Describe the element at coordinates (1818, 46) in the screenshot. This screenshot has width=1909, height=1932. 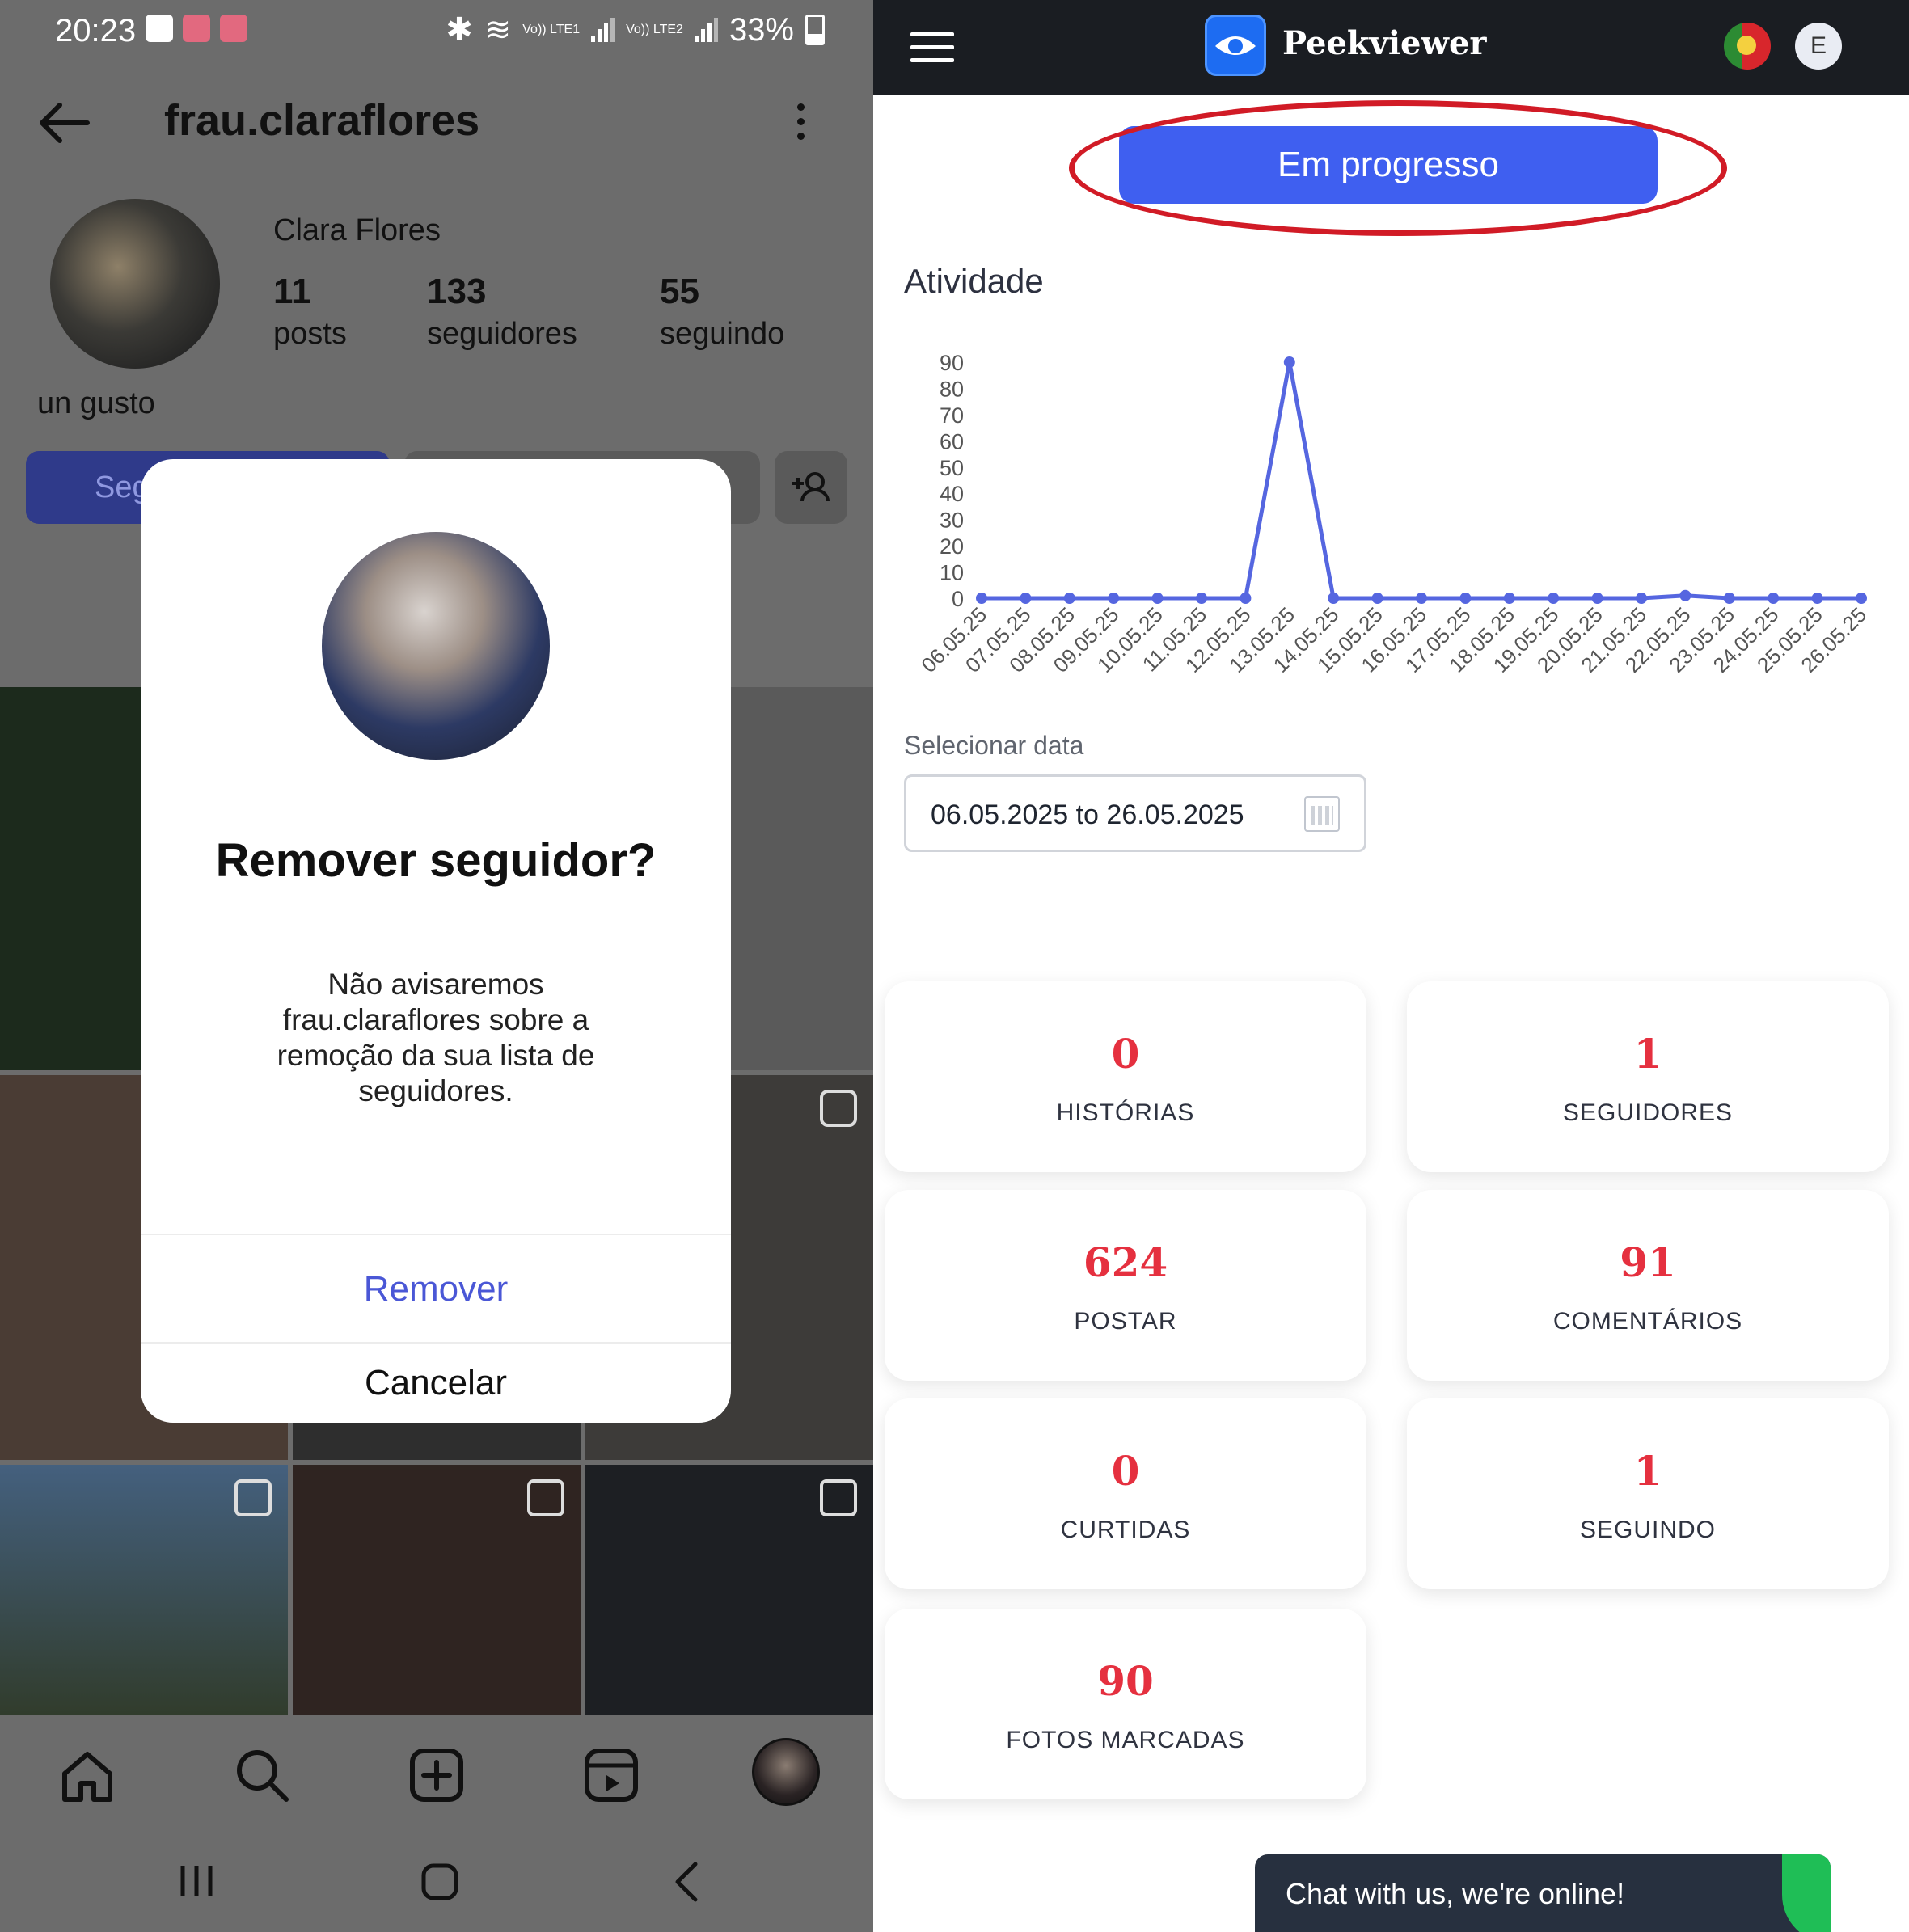
I see `user-menu-button: E` at that location.